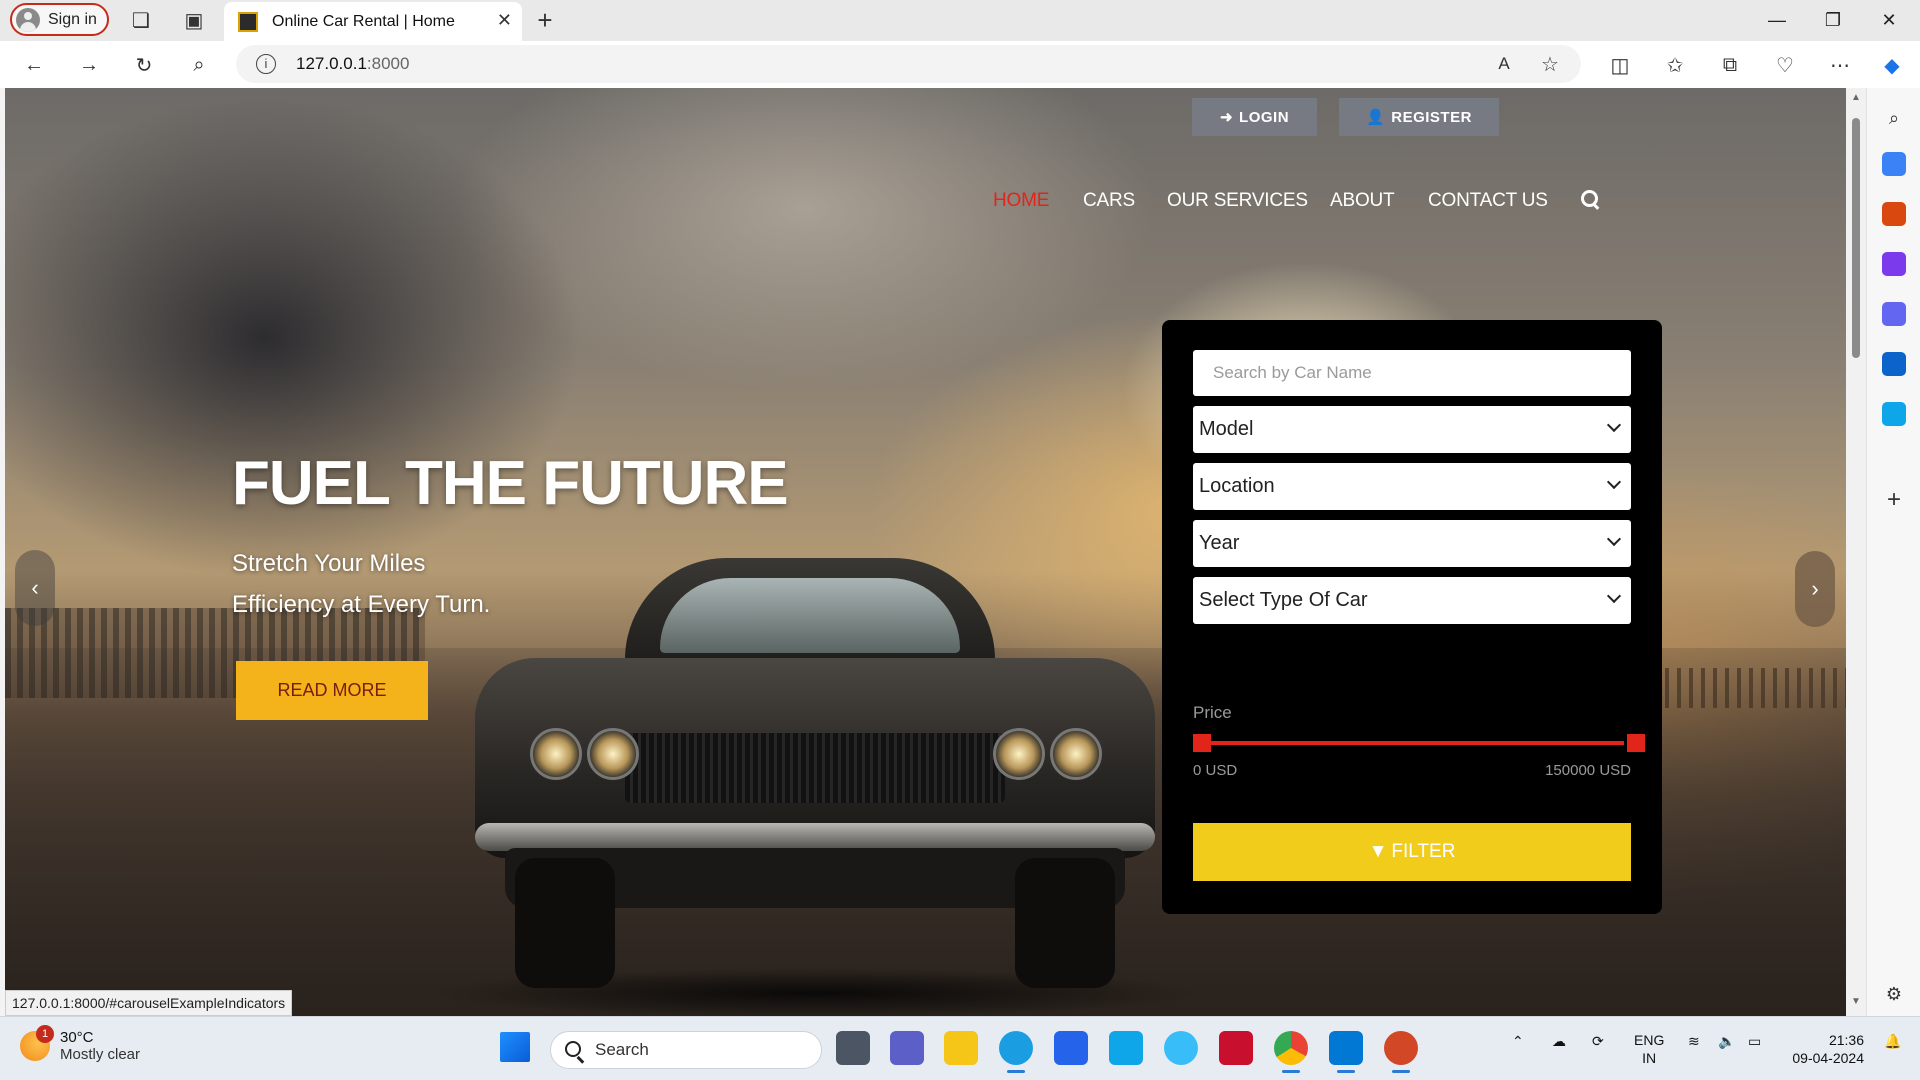 This screenshot has height=1080, width=1920. What do you see at coordinates (59, 19) in the screenshot?
I see `profile-sign-in-button: Sign in` at bounding box center [59, 19].